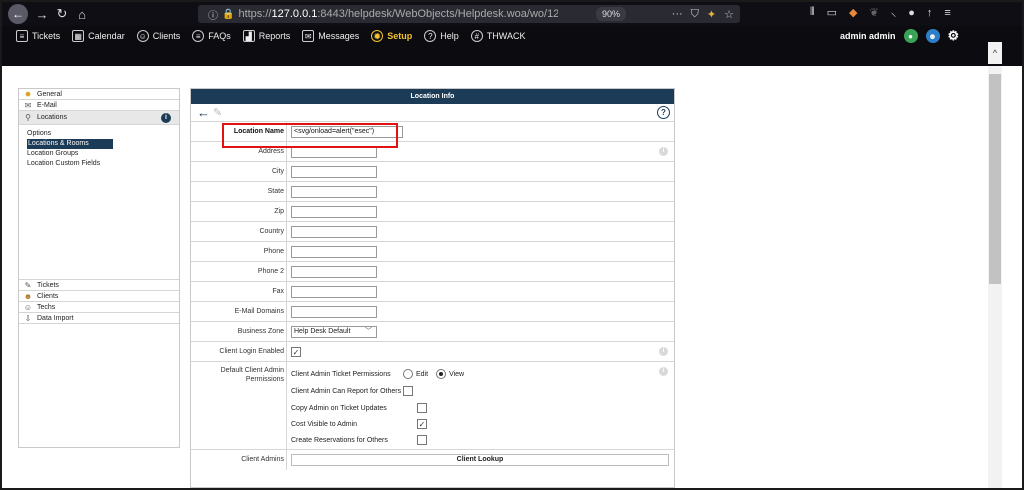  I want to click on sidebar-sub-location-groups: Location Groups, so click(103, 154).